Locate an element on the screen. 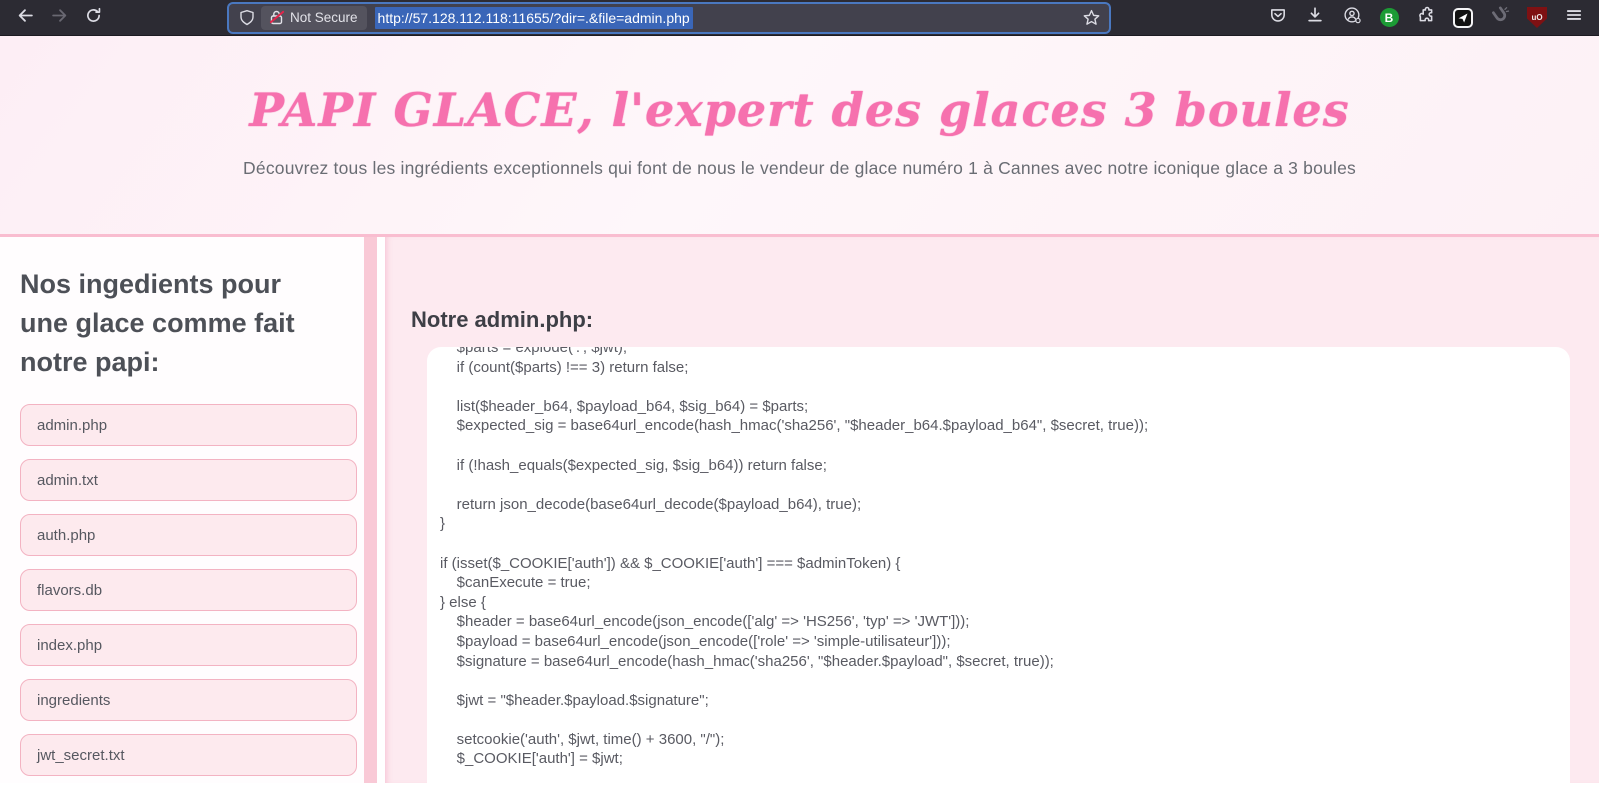 This screenshot has width=1599, height=786. magnet-extension-button is located at coordinates (1500, 18).